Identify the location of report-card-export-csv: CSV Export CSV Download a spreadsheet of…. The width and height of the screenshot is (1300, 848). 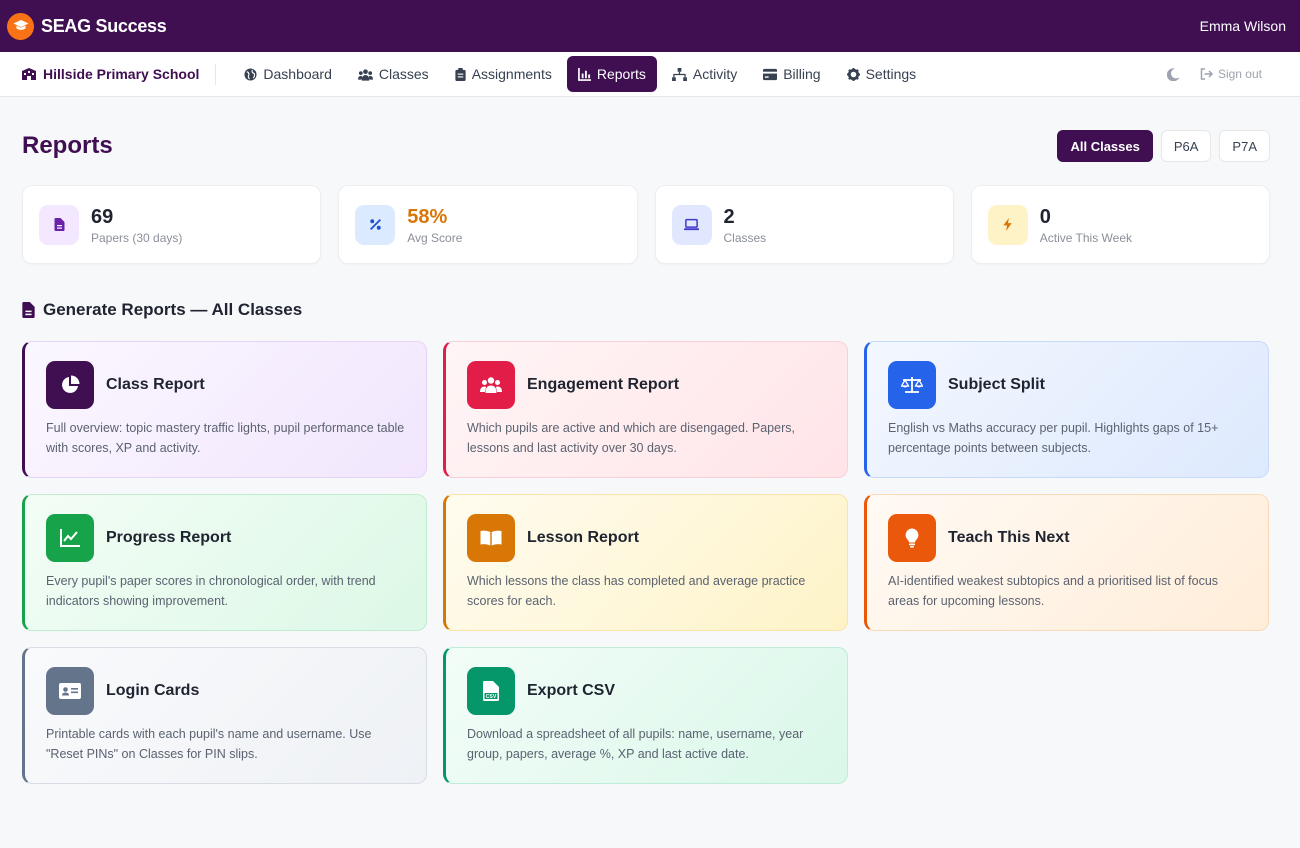
(645, 715).